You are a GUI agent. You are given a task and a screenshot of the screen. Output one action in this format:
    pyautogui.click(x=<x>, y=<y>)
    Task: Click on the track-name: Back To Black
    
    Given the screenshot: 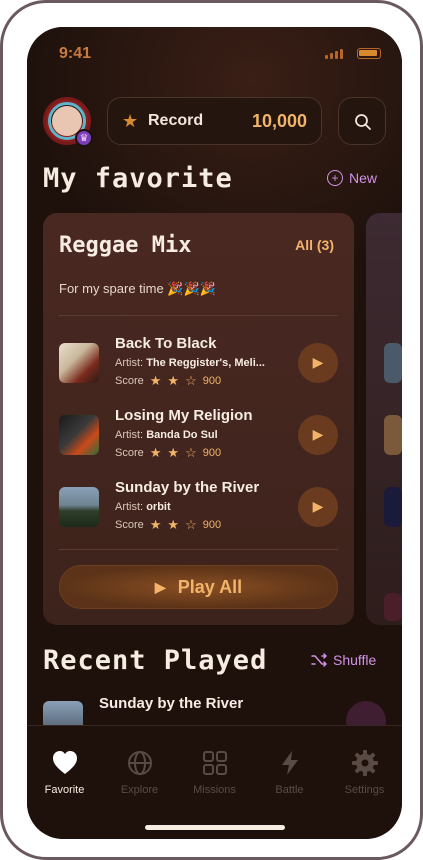 What is the action you would take?
    pyautogui.click(x=166, y=343)
    